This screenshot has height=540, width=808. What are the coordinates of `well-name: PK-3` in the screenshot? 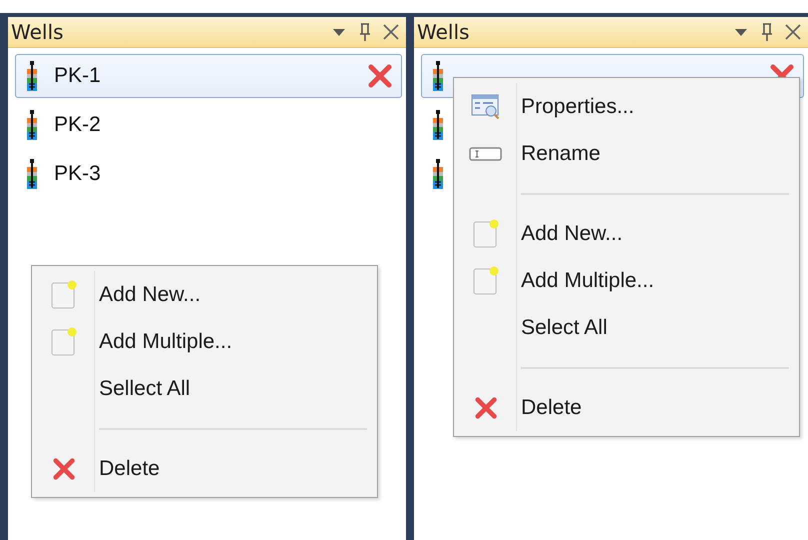 It's located at (78, 174).